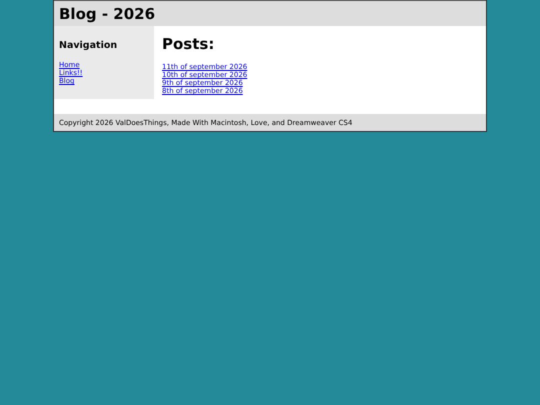 This screenshot has height=405, width=540. Describe the element at coordinates (88, 45) in the screenshot. I see `navigation-heading: Navigation` at that location.